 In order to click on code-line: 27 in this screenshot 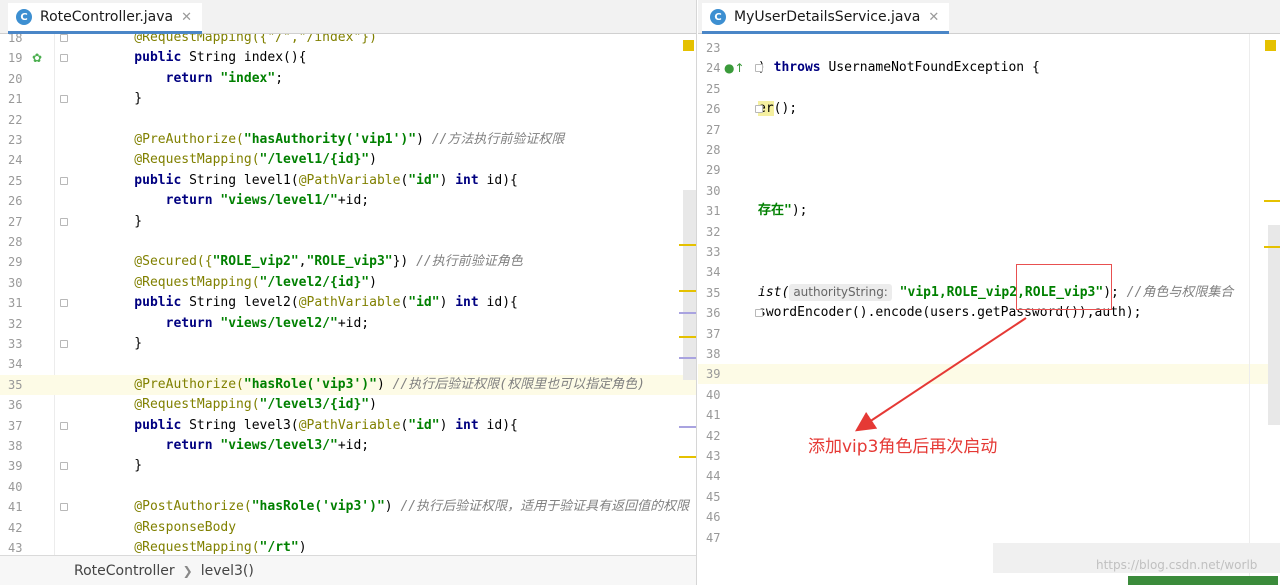, I will do `click(989, 130)`.